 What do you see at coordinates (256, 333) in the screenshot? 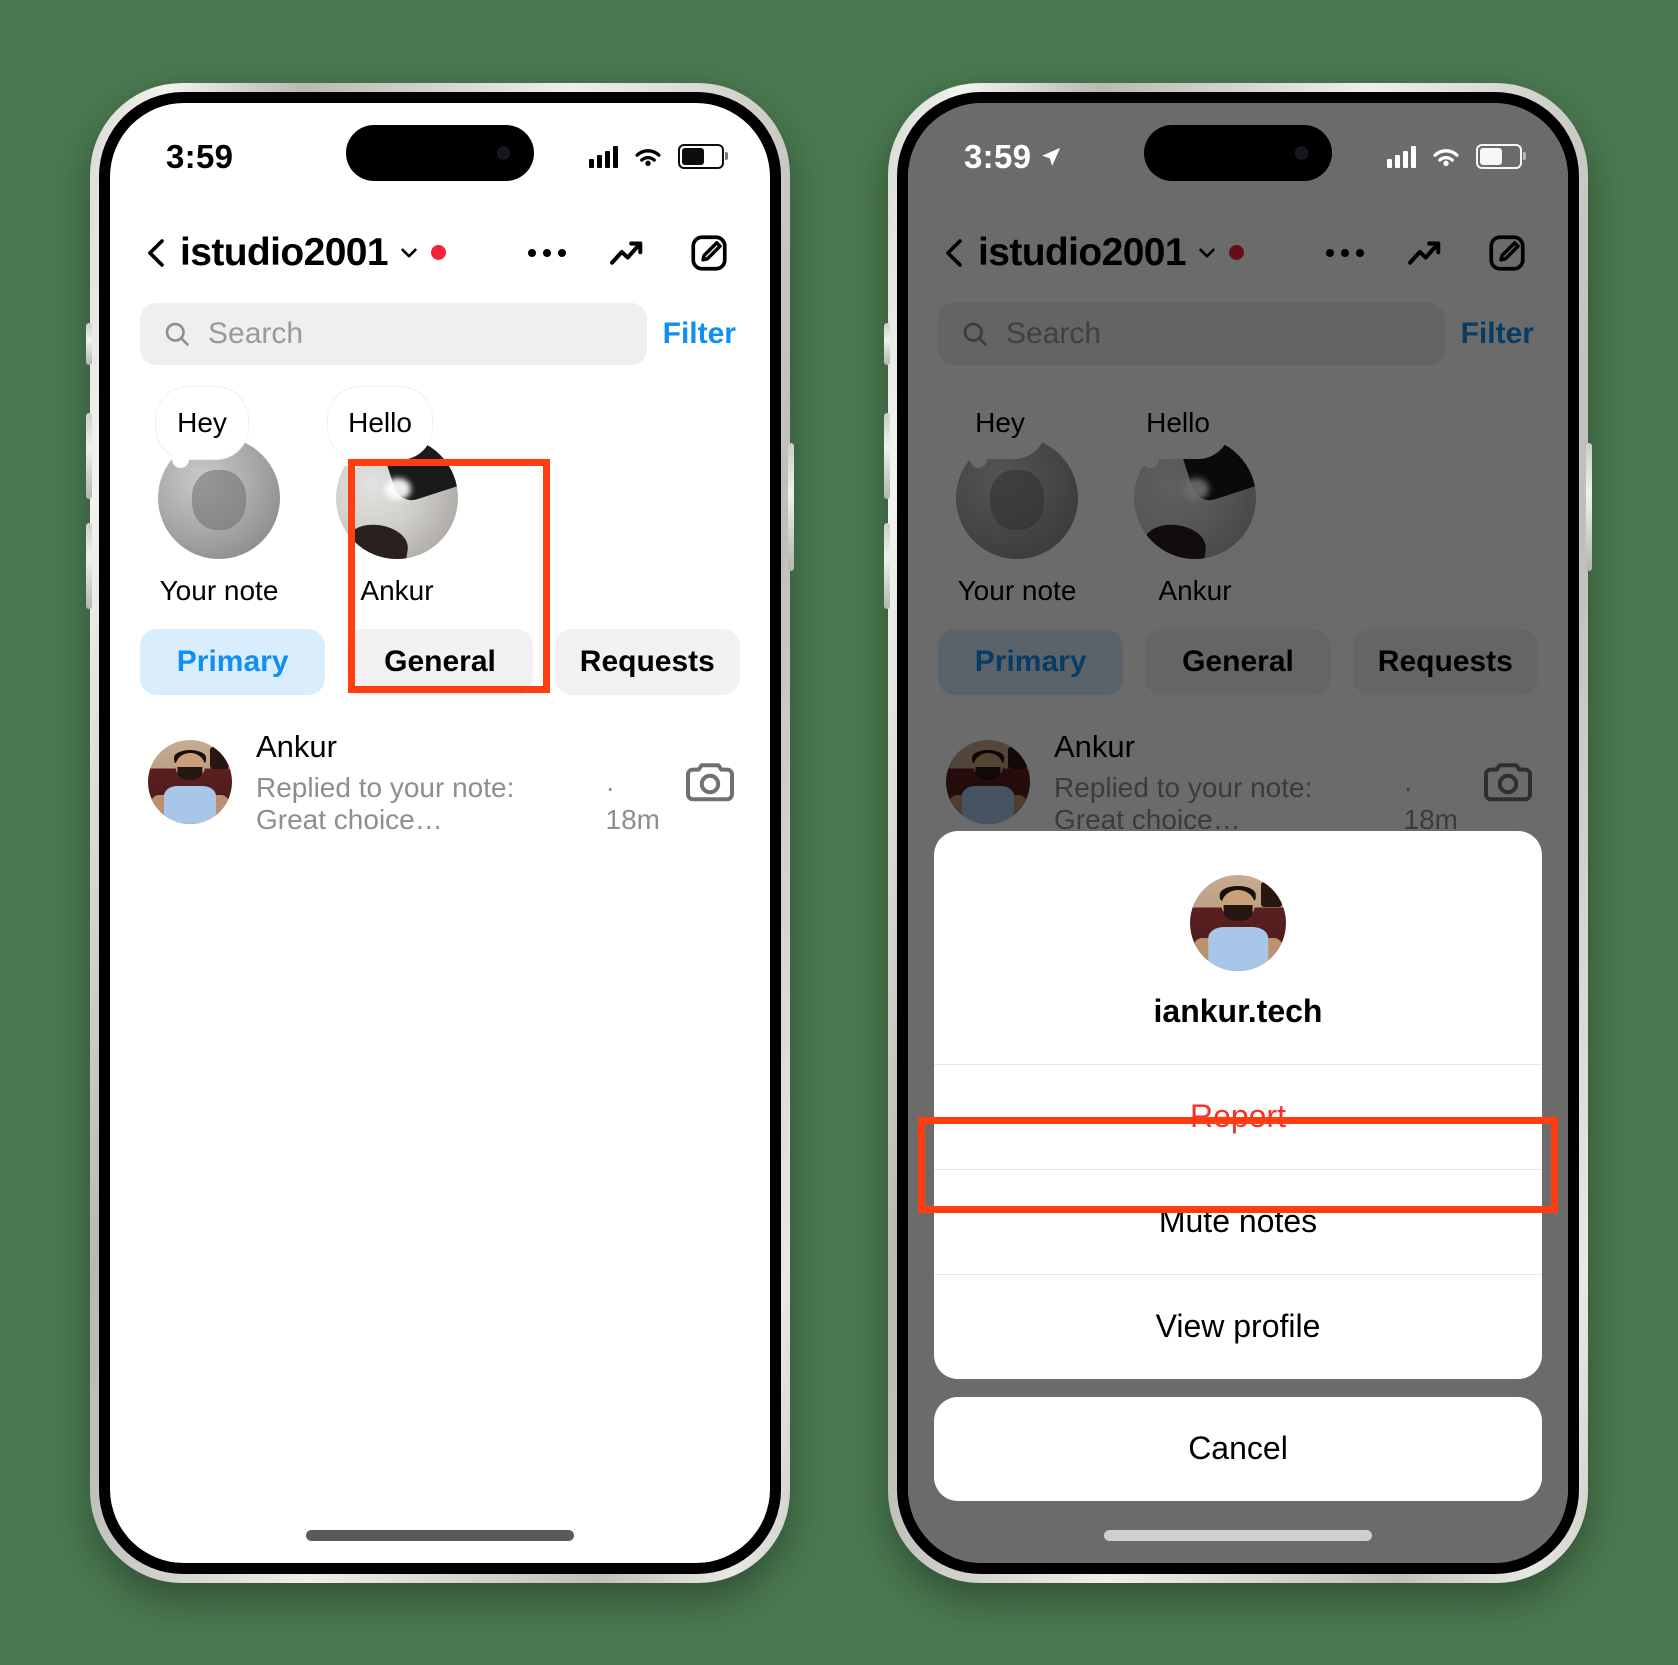
I see `search-placeholder: Search` at bounding box center [256, 333].